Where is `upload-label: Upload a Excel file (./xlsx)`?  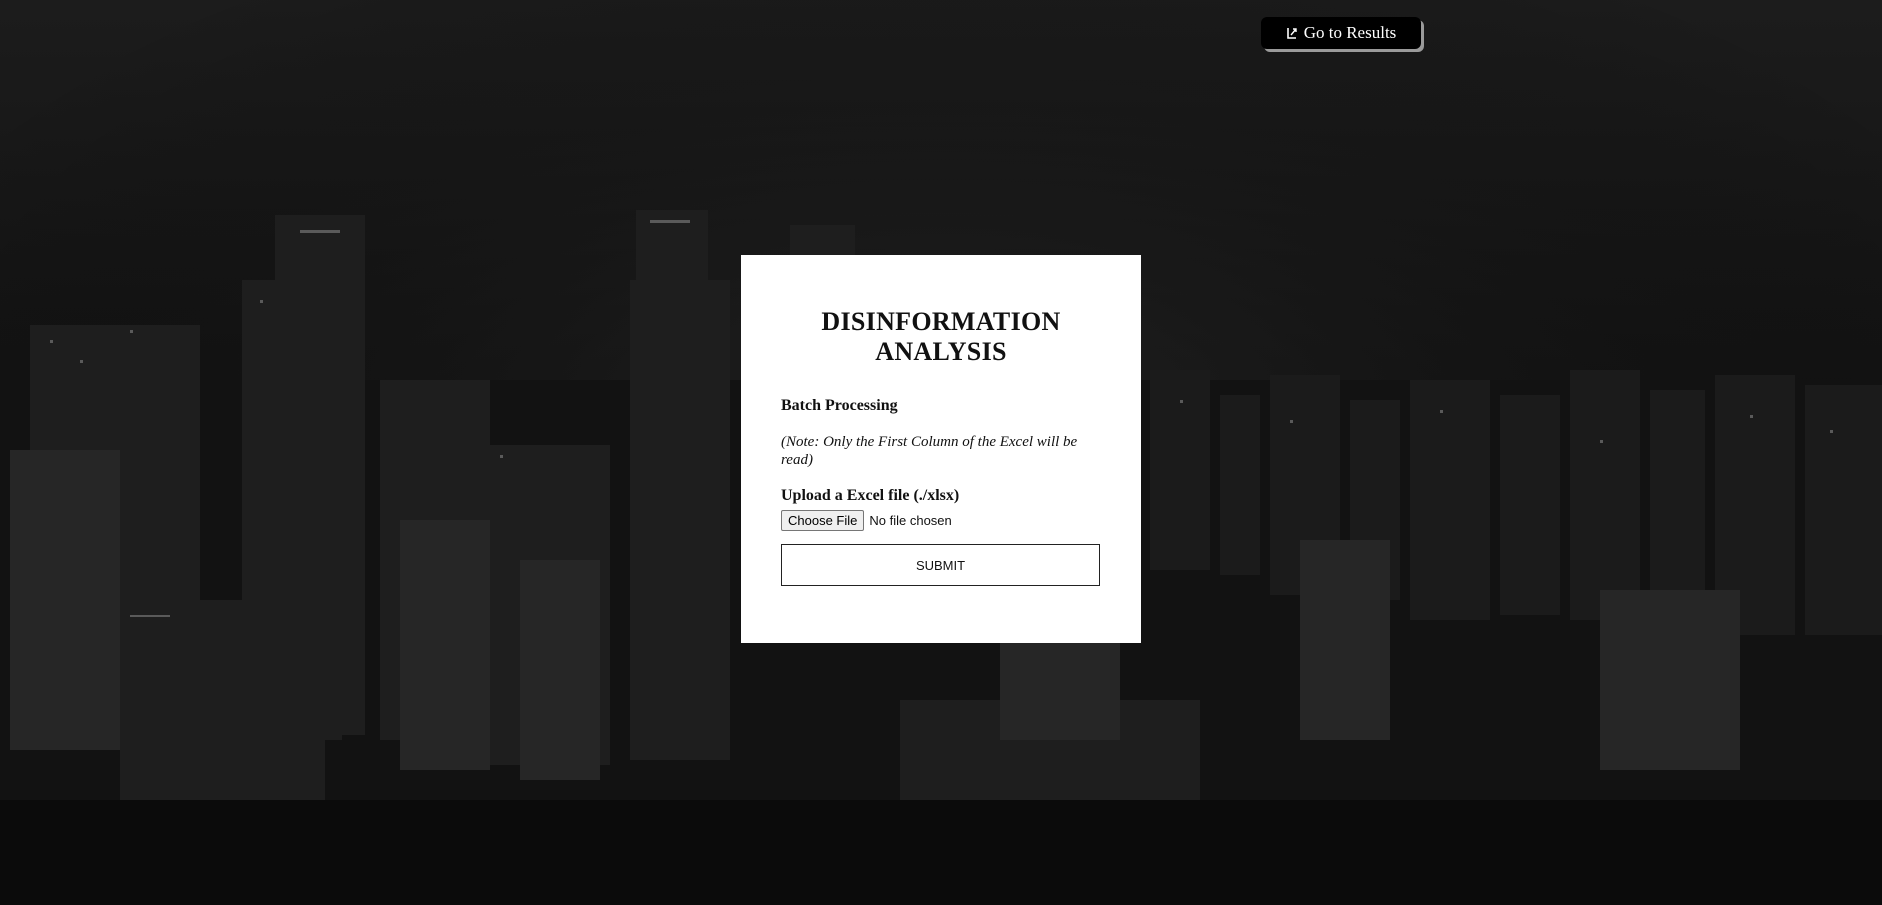
upload-label: Upload a Excel file (./xlsx) is located at coordinates (870, 495).